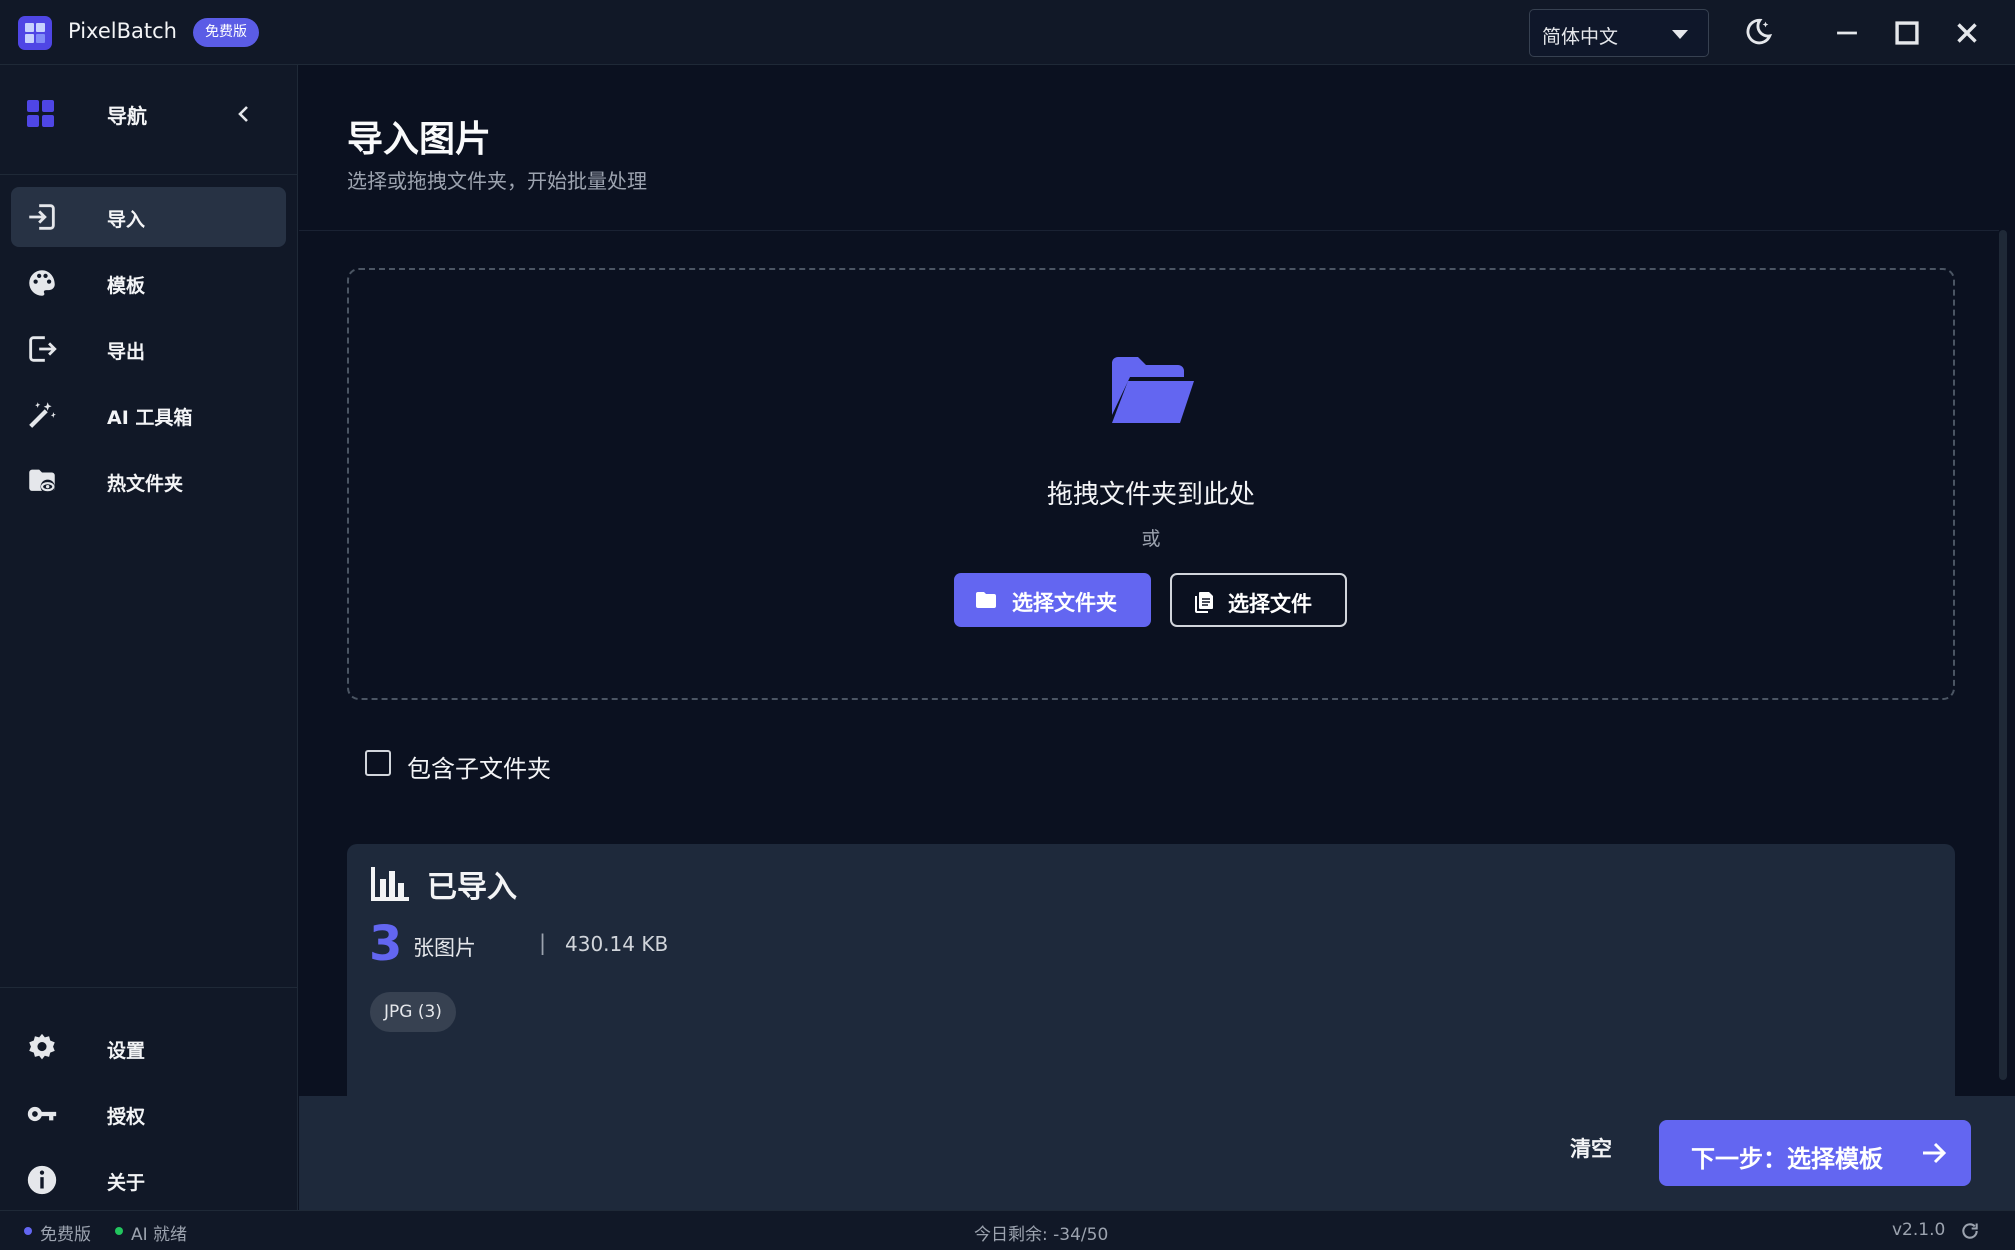 The width and height of the screenshot is (2015, 1250). What do you see at coordinates (1157, 1153) in the screenshot?
I see `action-bar: 清空 下一步：选择模板` at bounding box center [1157, 1153].